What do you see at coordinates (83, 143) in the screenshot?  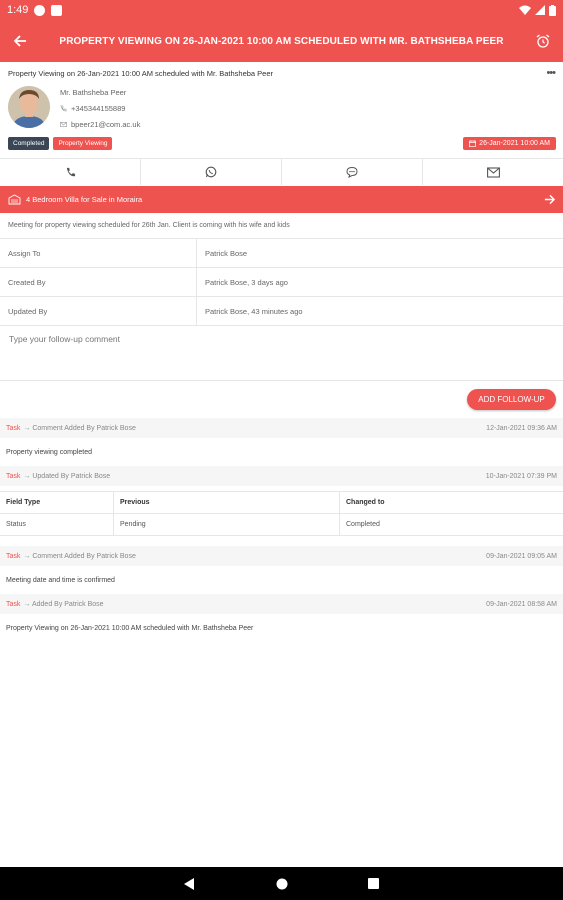 I see `type-badge: Property Viewing` at bounding box center [83, 143].